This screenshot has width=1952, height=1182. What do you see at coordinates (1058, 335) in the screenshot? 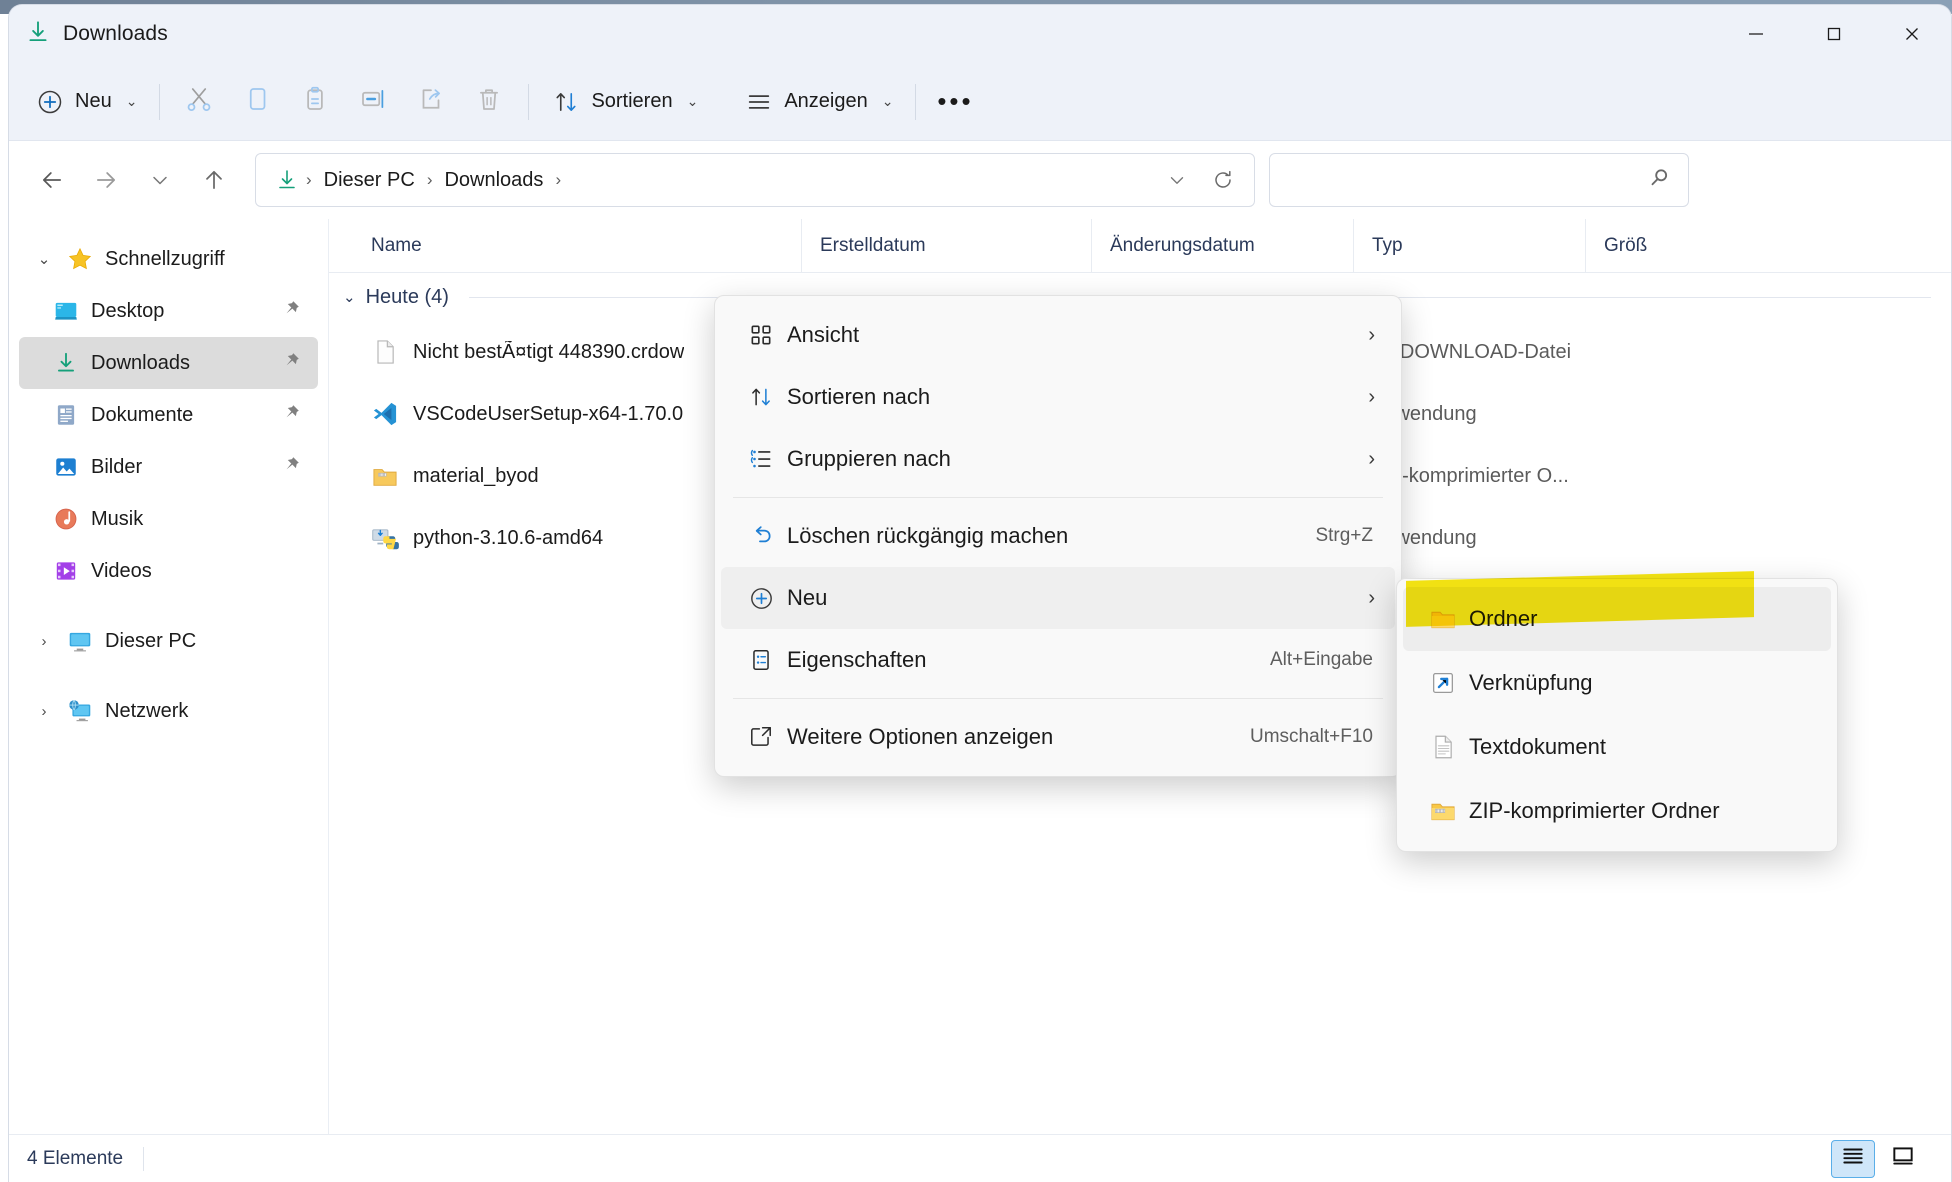
I see `context-menu-item-view: Ansicht ›` at bounding box center [1058, 335].